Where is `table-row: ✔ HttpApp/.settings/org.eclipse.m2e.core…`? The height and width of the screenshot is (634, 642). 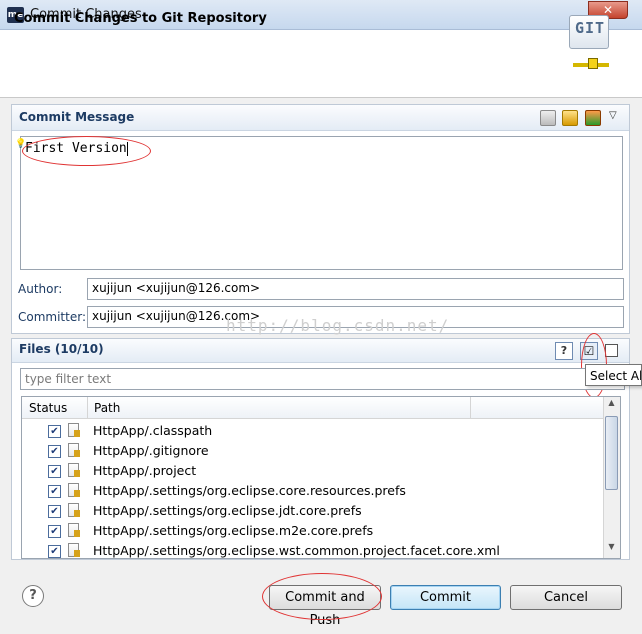 table-row: ✔ HttpApp/.settings/org.eclipse.m2e.core… is located at coordinates (312, 531).